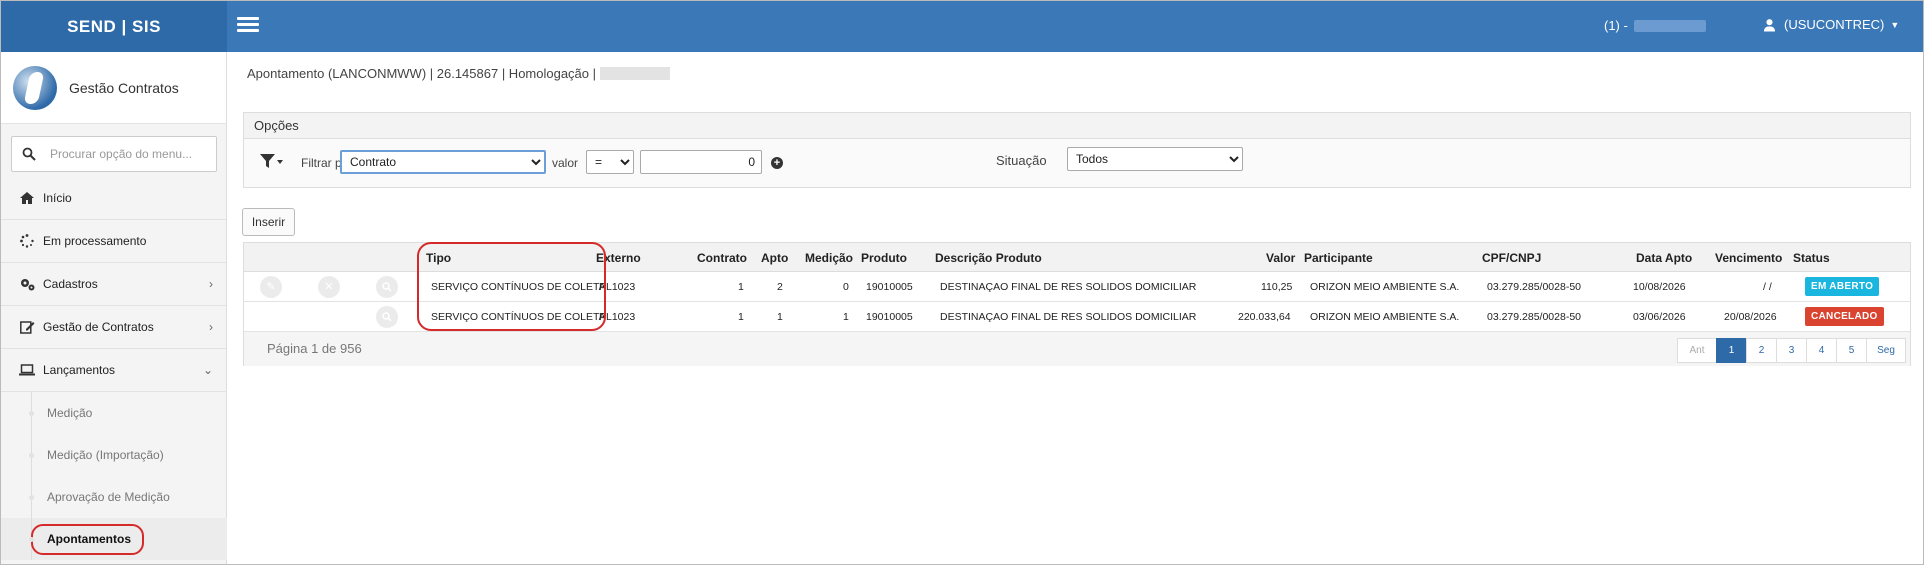 This screenshot has height=565, width=1924. What do you see at coordinates (70, 284) in the screenshot?
I see `sidebar-item-label: Cadastros` at bounding box center [70, 284].